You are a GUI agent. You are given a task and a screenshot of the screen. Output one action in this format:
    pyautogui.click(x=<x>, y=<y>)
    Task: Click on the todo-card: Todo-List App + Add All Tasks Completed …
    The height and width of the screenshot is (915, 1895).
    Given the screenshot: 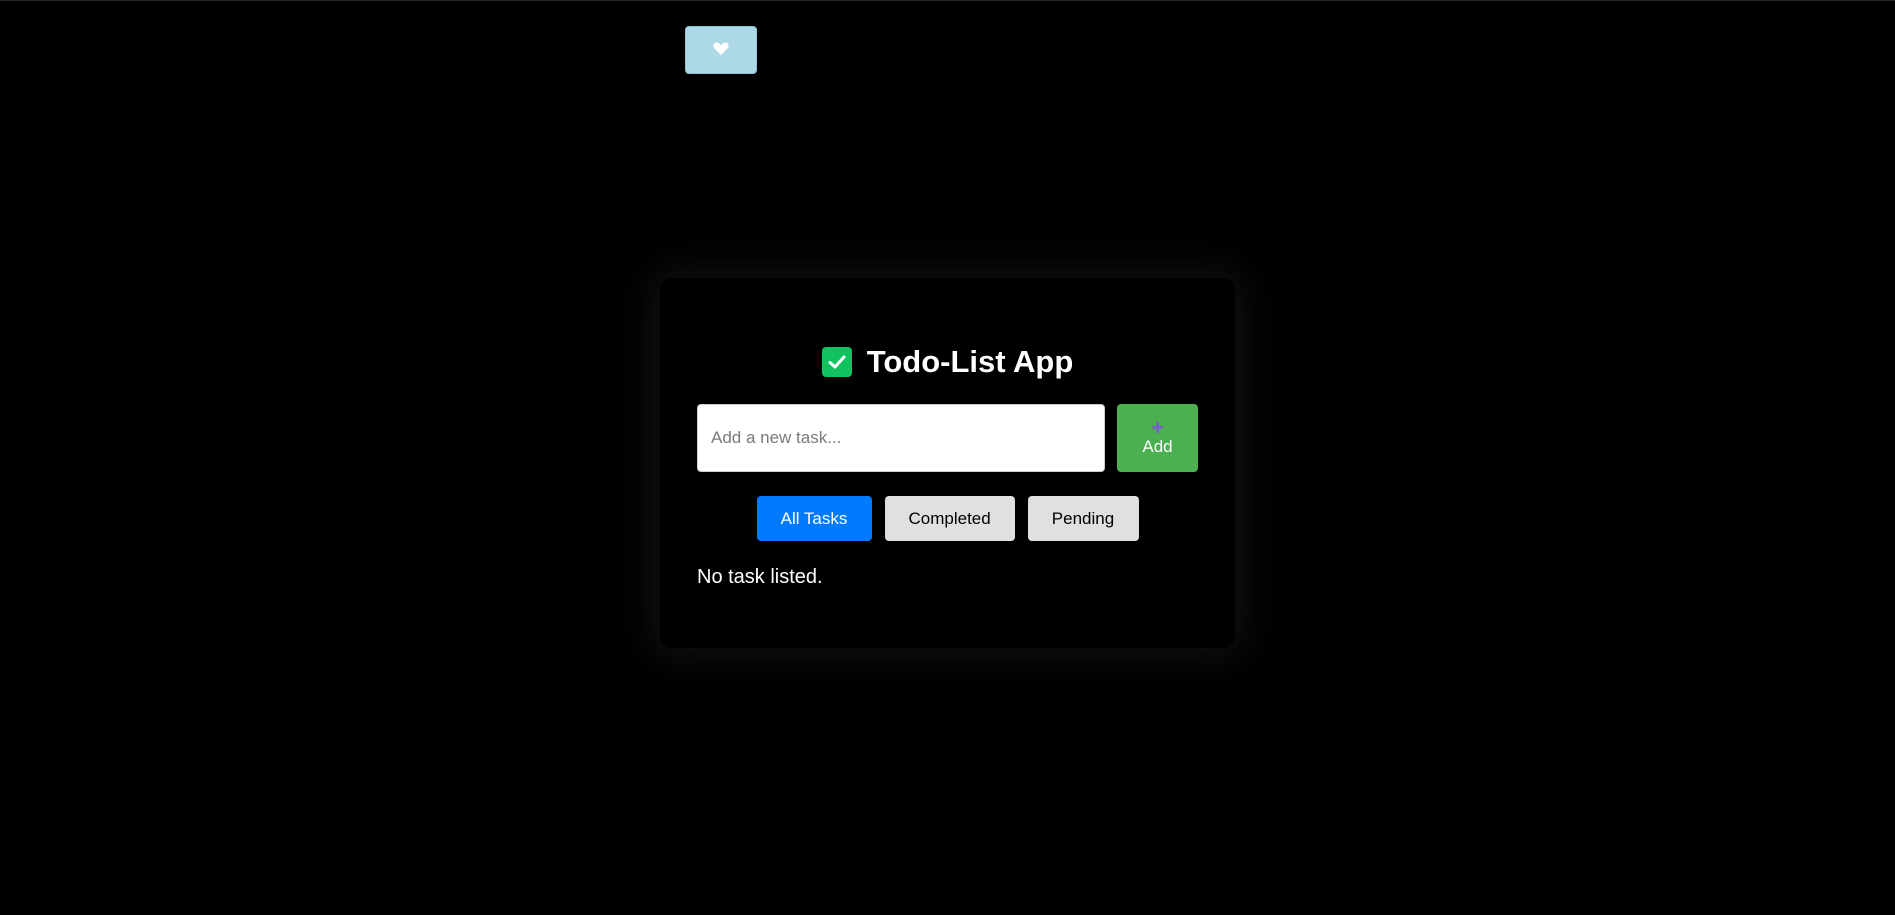 What is the action you would take?
    pyautogui.click(x=947, y=463)
    